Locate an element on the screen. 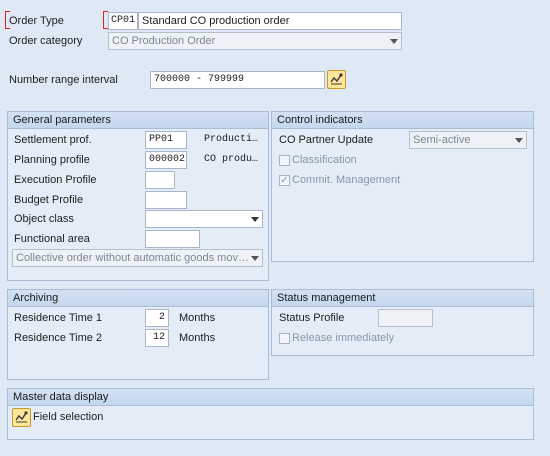  field-selection-button is located at coordinates (21, 417).